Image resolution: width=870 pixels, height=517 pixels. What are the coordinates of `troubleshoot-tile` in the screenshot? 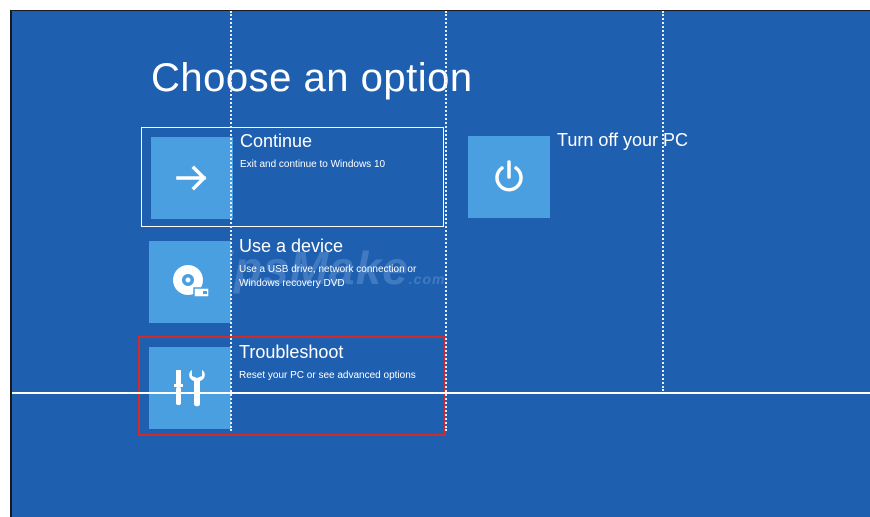 It's located at (190, 388).